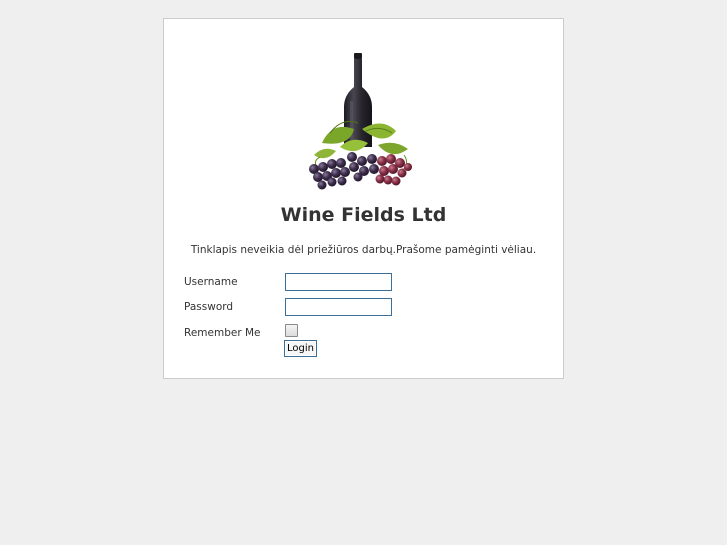 Image resolution: width=727 pixels, height=545 pixels. What do you see at coordinates (209, 307) in the screenshot?
I see `password-label: Password` at bounding box center [209, 307].